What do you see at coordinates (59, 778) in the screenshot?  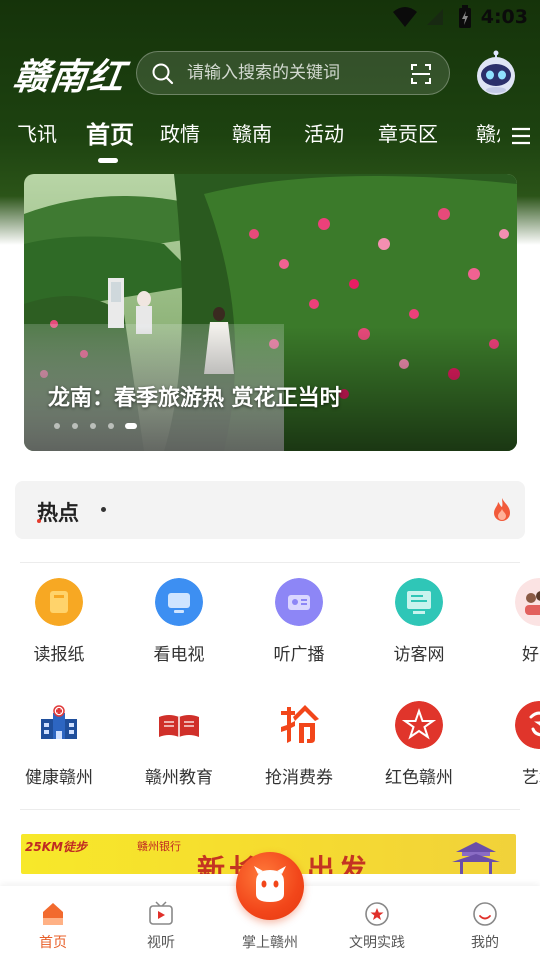 I see `grid-label: 健康赣州` at bounding box center [59, 778].